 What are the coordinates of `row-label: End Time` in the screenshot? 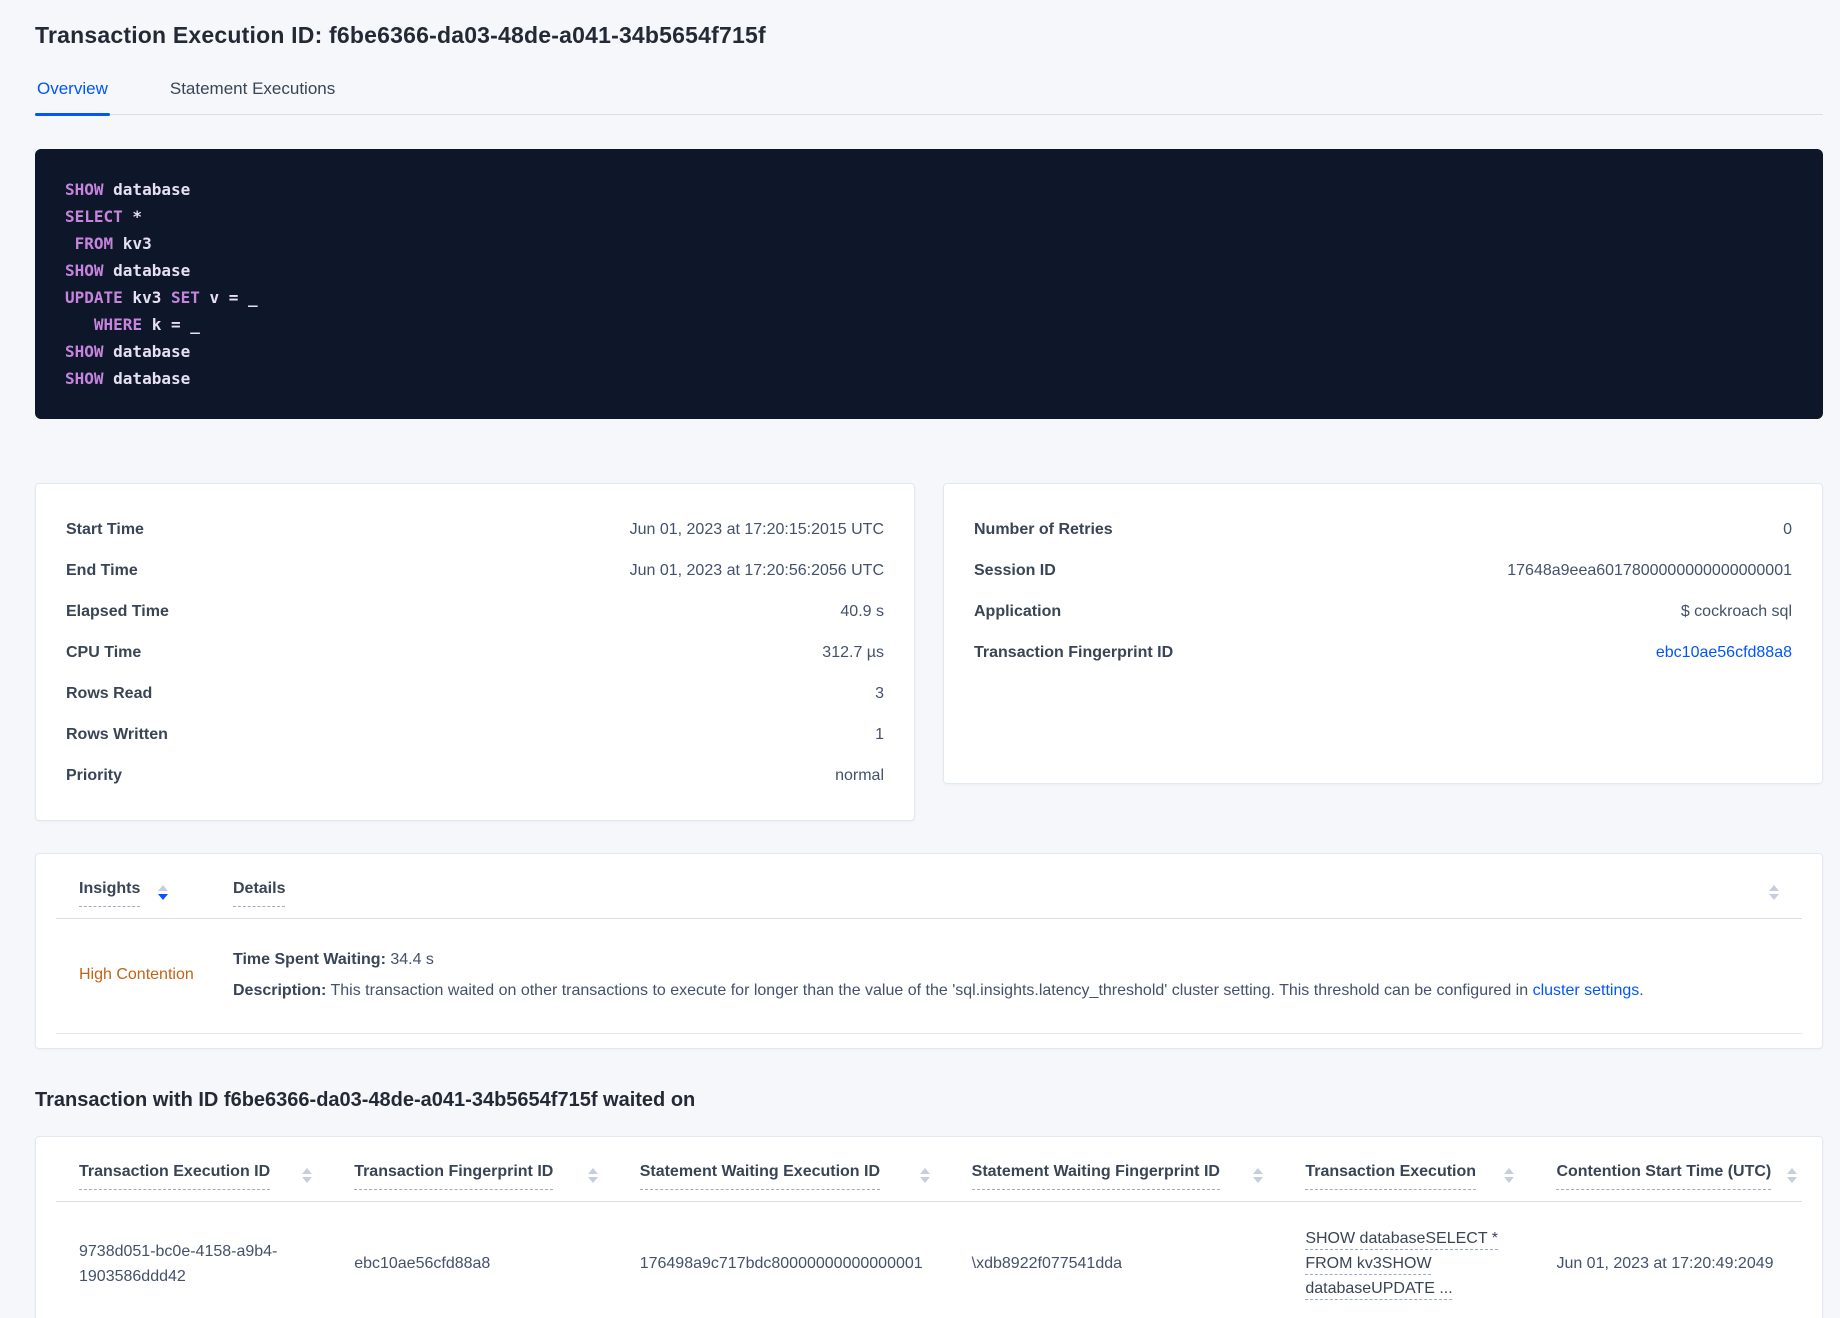 It's located at (102, 570).